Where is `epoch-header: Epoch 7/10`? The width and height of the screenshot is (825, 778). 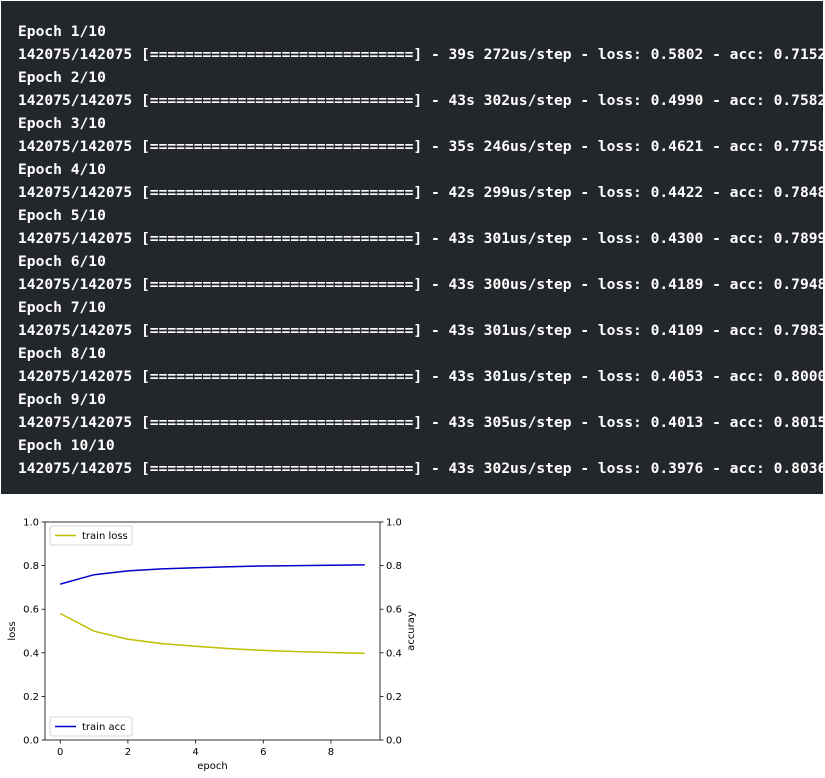
epoch-header: Epoch 7/10 is located at coordinates (62, 307).